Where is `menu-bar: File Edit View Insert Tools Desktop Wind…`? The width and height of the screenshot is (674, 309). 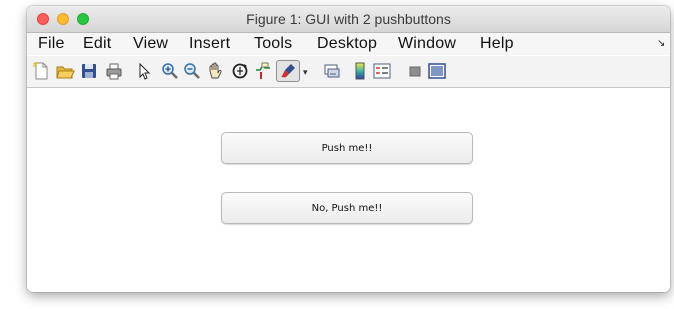 menu-bar: File Edit View Insert Tools Desktop Wind… is located at coordinates (348, 44).